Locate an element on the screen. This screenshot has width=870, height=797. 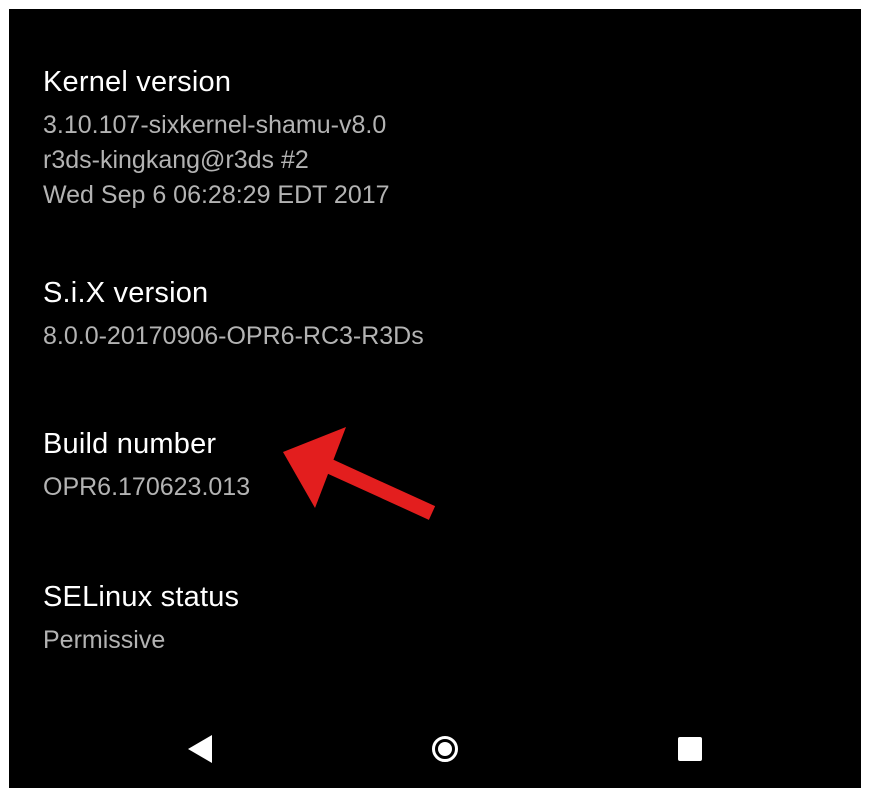
setting-item-selinux-status: SELinux status Permissive is located at coordinates (423, 619).